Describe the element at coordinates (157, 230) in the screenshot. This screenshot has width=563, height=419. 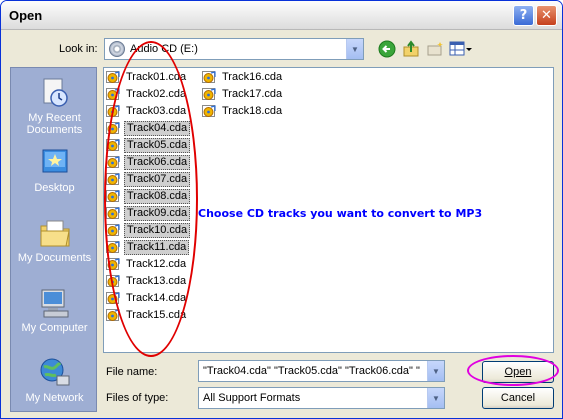
I see `file-name: Track10.cda` at that location.